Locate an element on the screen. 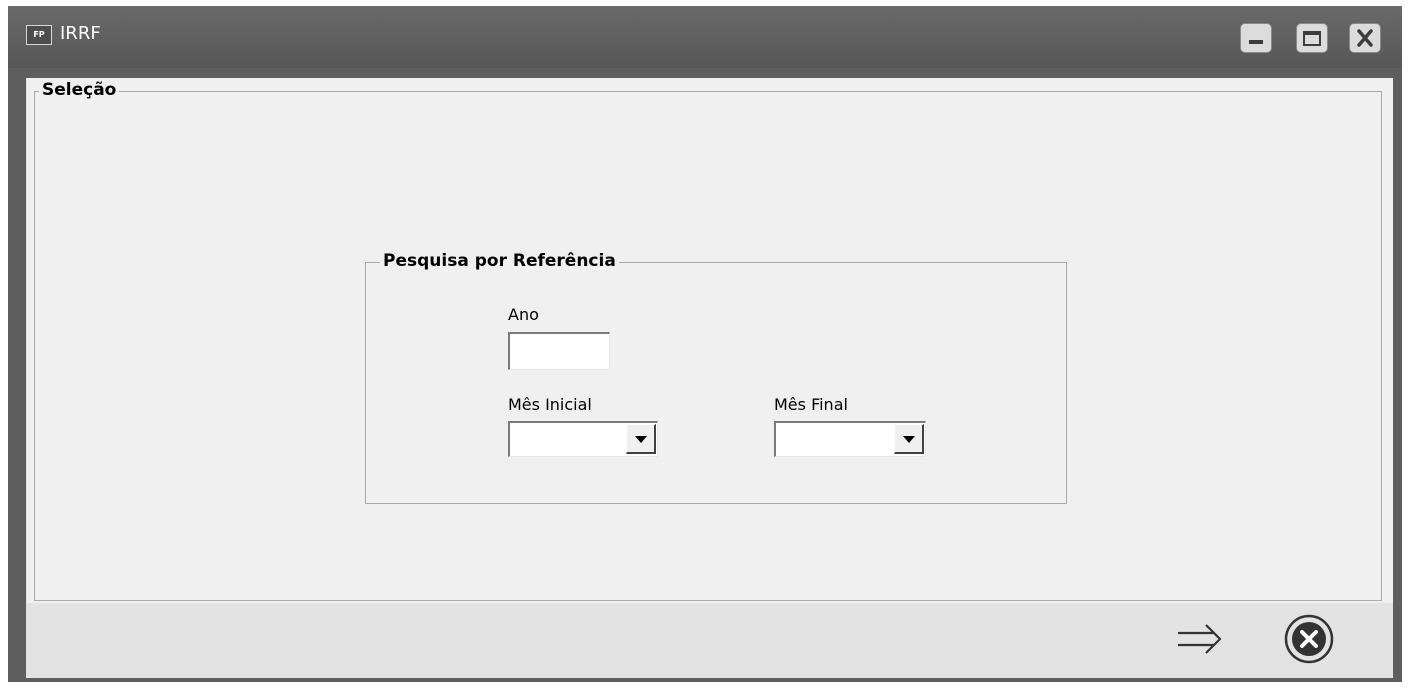 The image size is (1410, 688). cancel-button is located at coordinates (1309, 639).